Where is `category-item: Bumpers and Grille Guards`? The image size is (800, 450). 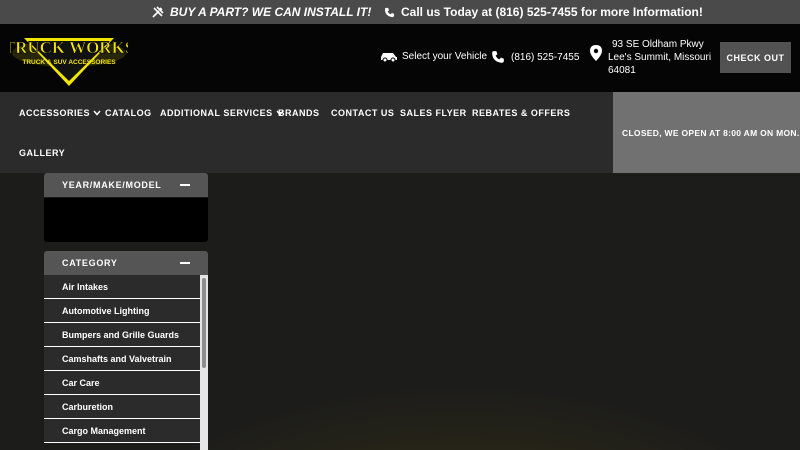 category-item: Bumpers and Grille Guards is located at coordinates (122, 335).